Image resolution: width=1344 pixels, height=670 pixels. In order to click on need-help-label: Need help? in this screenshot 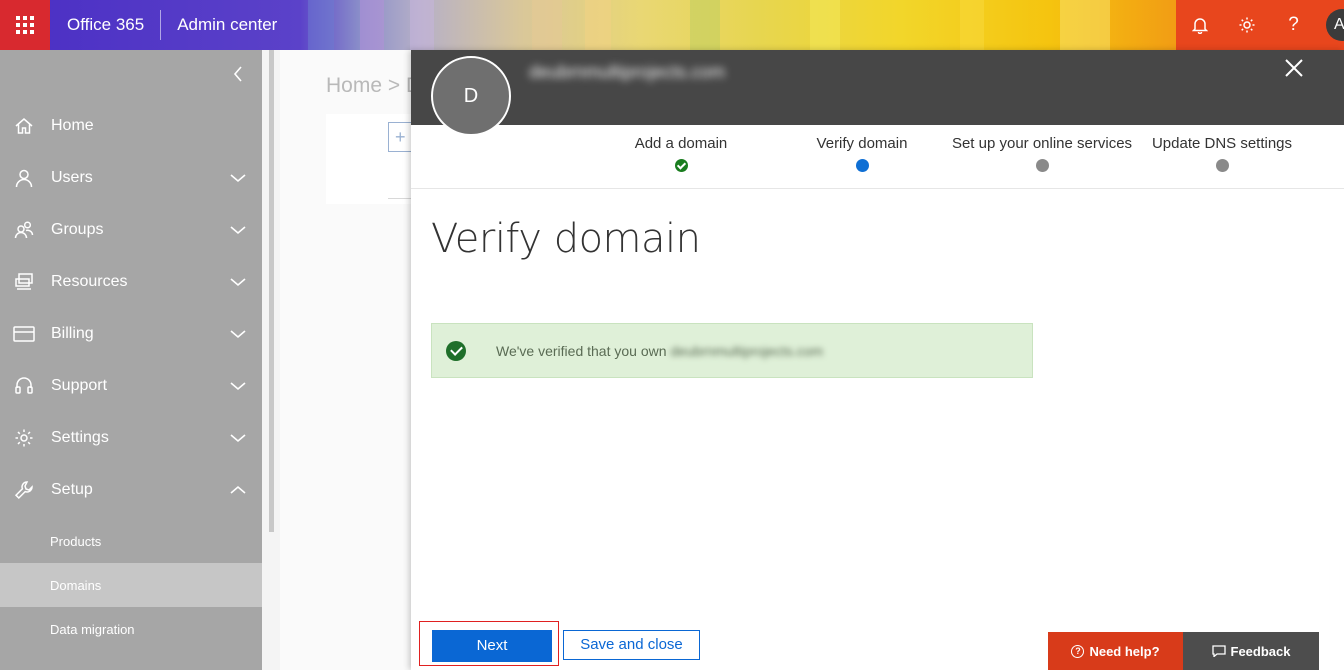, I will do `click(1124, 651)`.